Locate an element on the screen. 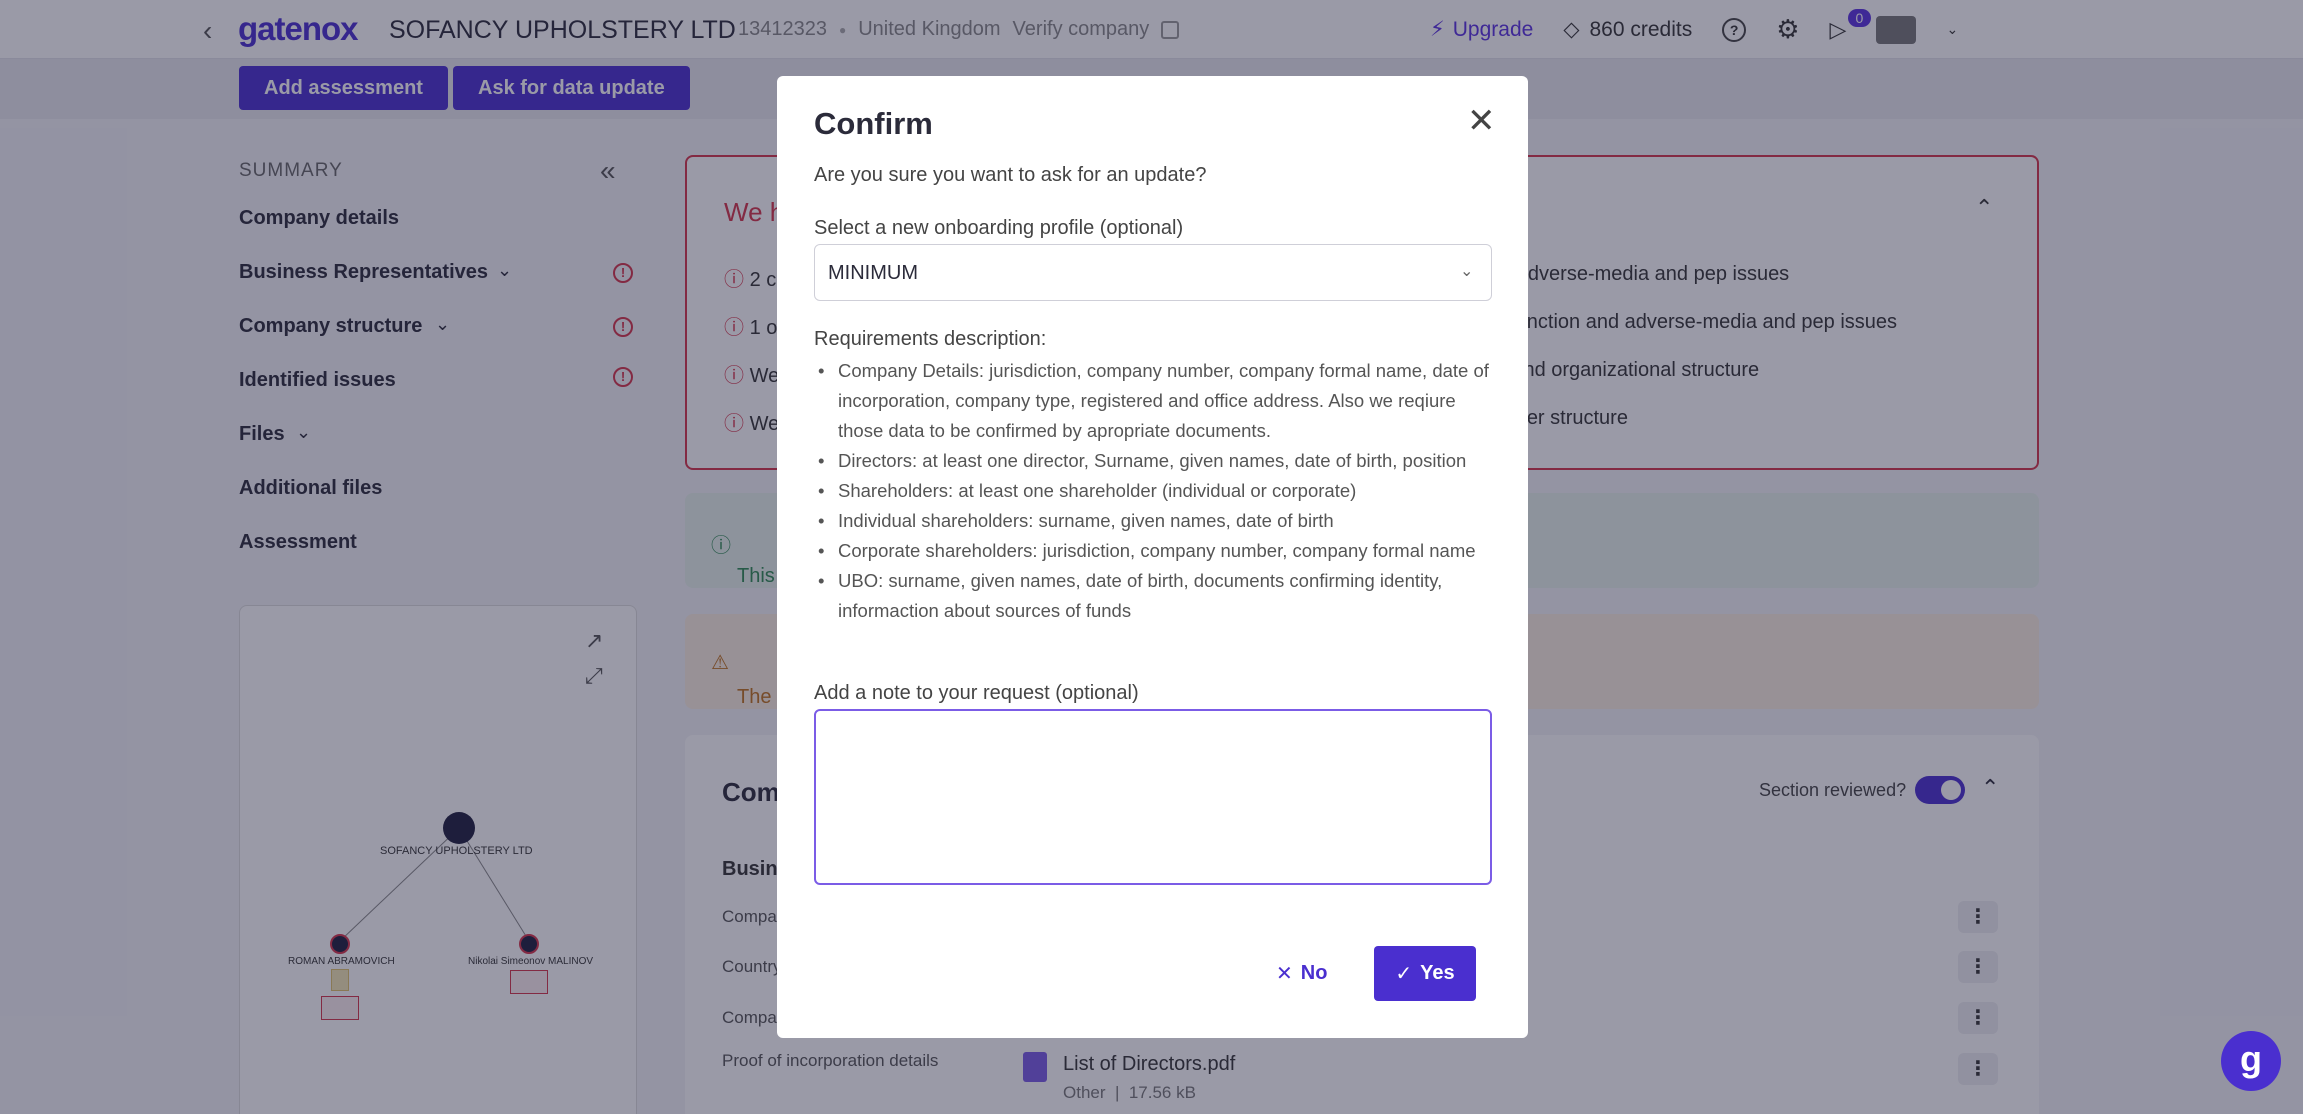 Image resolution: width=2303 pixels, height=1114 pixels. note-label: Add a note to your request (optional) is located at coordinates (976, 693).